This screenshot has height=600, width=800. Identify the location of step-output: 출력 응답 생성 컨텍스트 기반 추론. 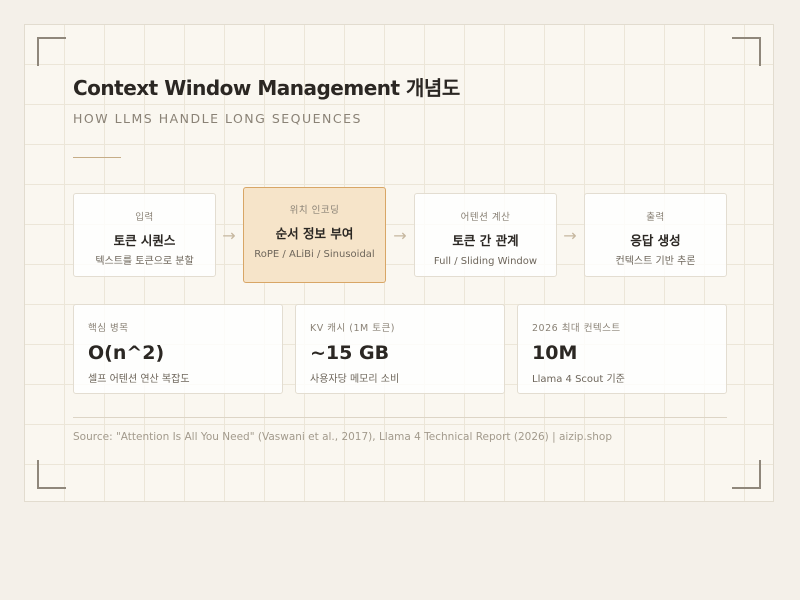
(655, 235).